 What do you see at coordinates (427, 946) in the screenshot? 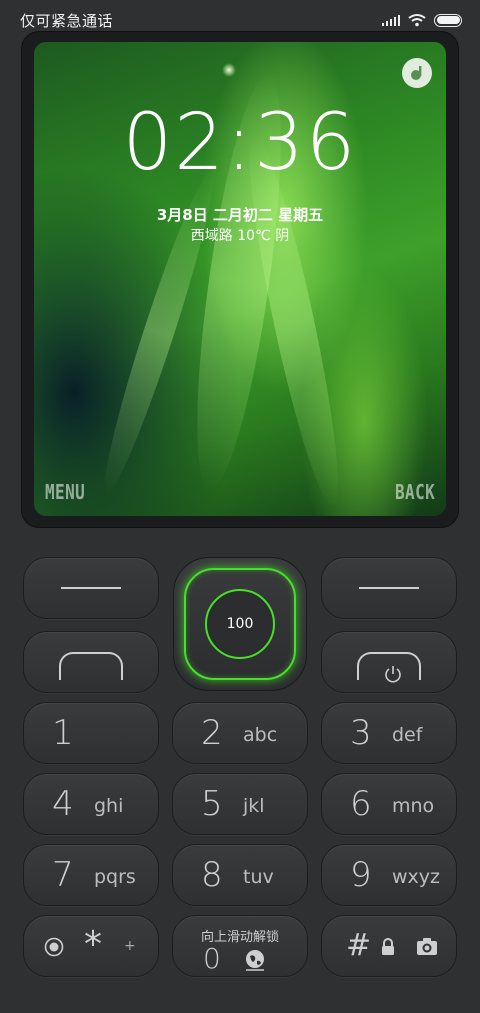
I see `camera-icon` at bounding box center [427, 946].